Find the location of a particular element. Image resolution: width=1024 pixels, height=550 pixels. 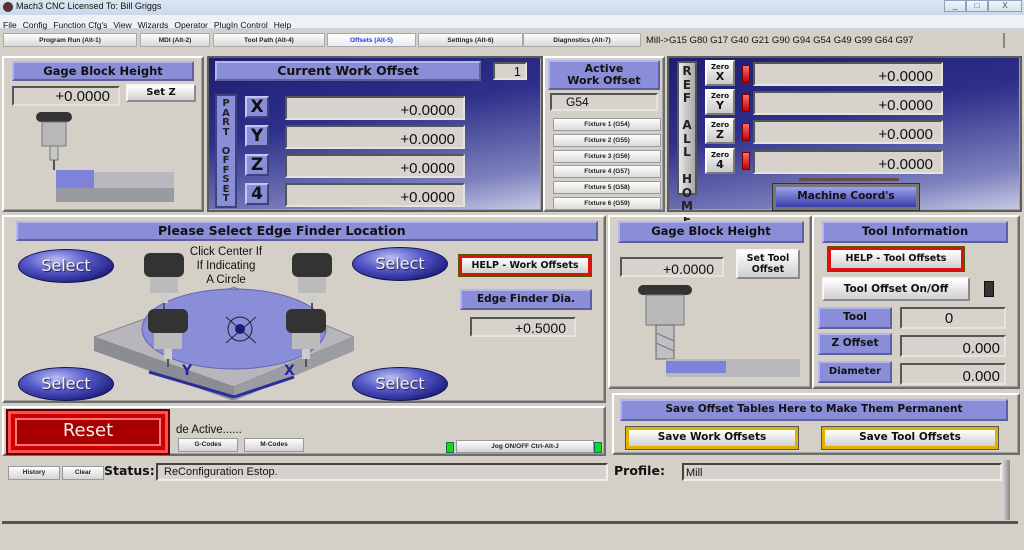

fixture-4-button: Fixture 4 (G57) is located at coordinates (607, 171).